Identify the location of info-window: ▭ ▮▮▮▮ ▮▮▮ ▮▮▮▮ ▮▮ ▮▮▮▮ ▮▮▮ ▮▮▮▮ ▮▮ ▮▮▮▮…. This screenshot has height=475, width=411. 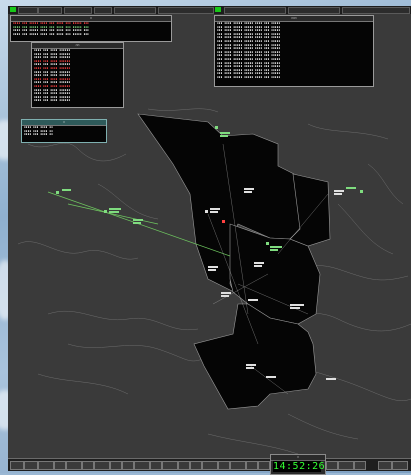
(64, 131).